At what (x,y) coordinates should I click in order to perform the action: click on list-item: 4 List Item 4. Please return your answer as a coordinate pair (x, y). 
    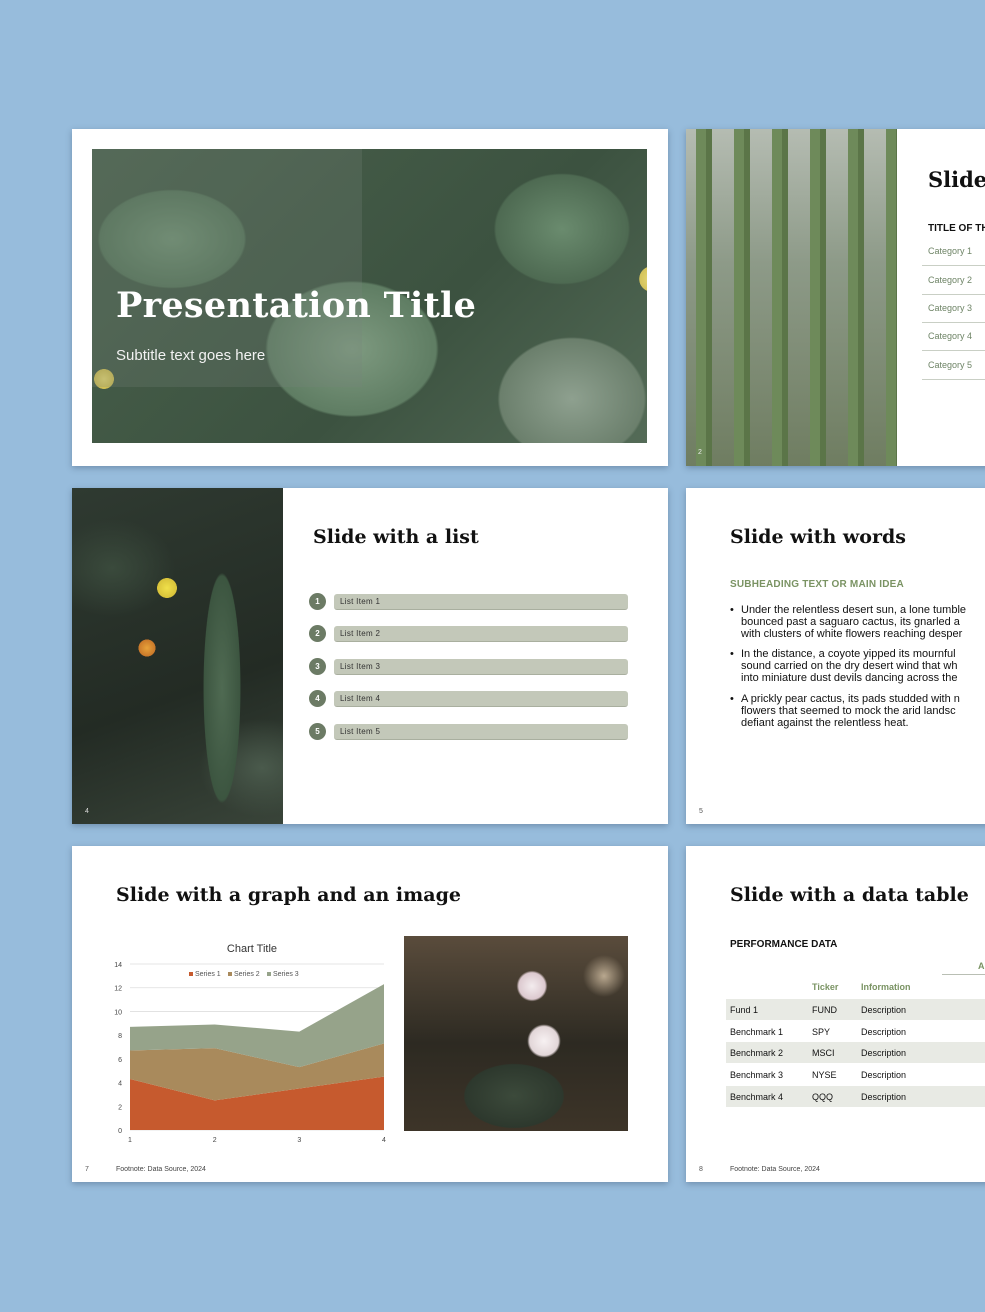
    Looking at the image, I should click on (469, 699).